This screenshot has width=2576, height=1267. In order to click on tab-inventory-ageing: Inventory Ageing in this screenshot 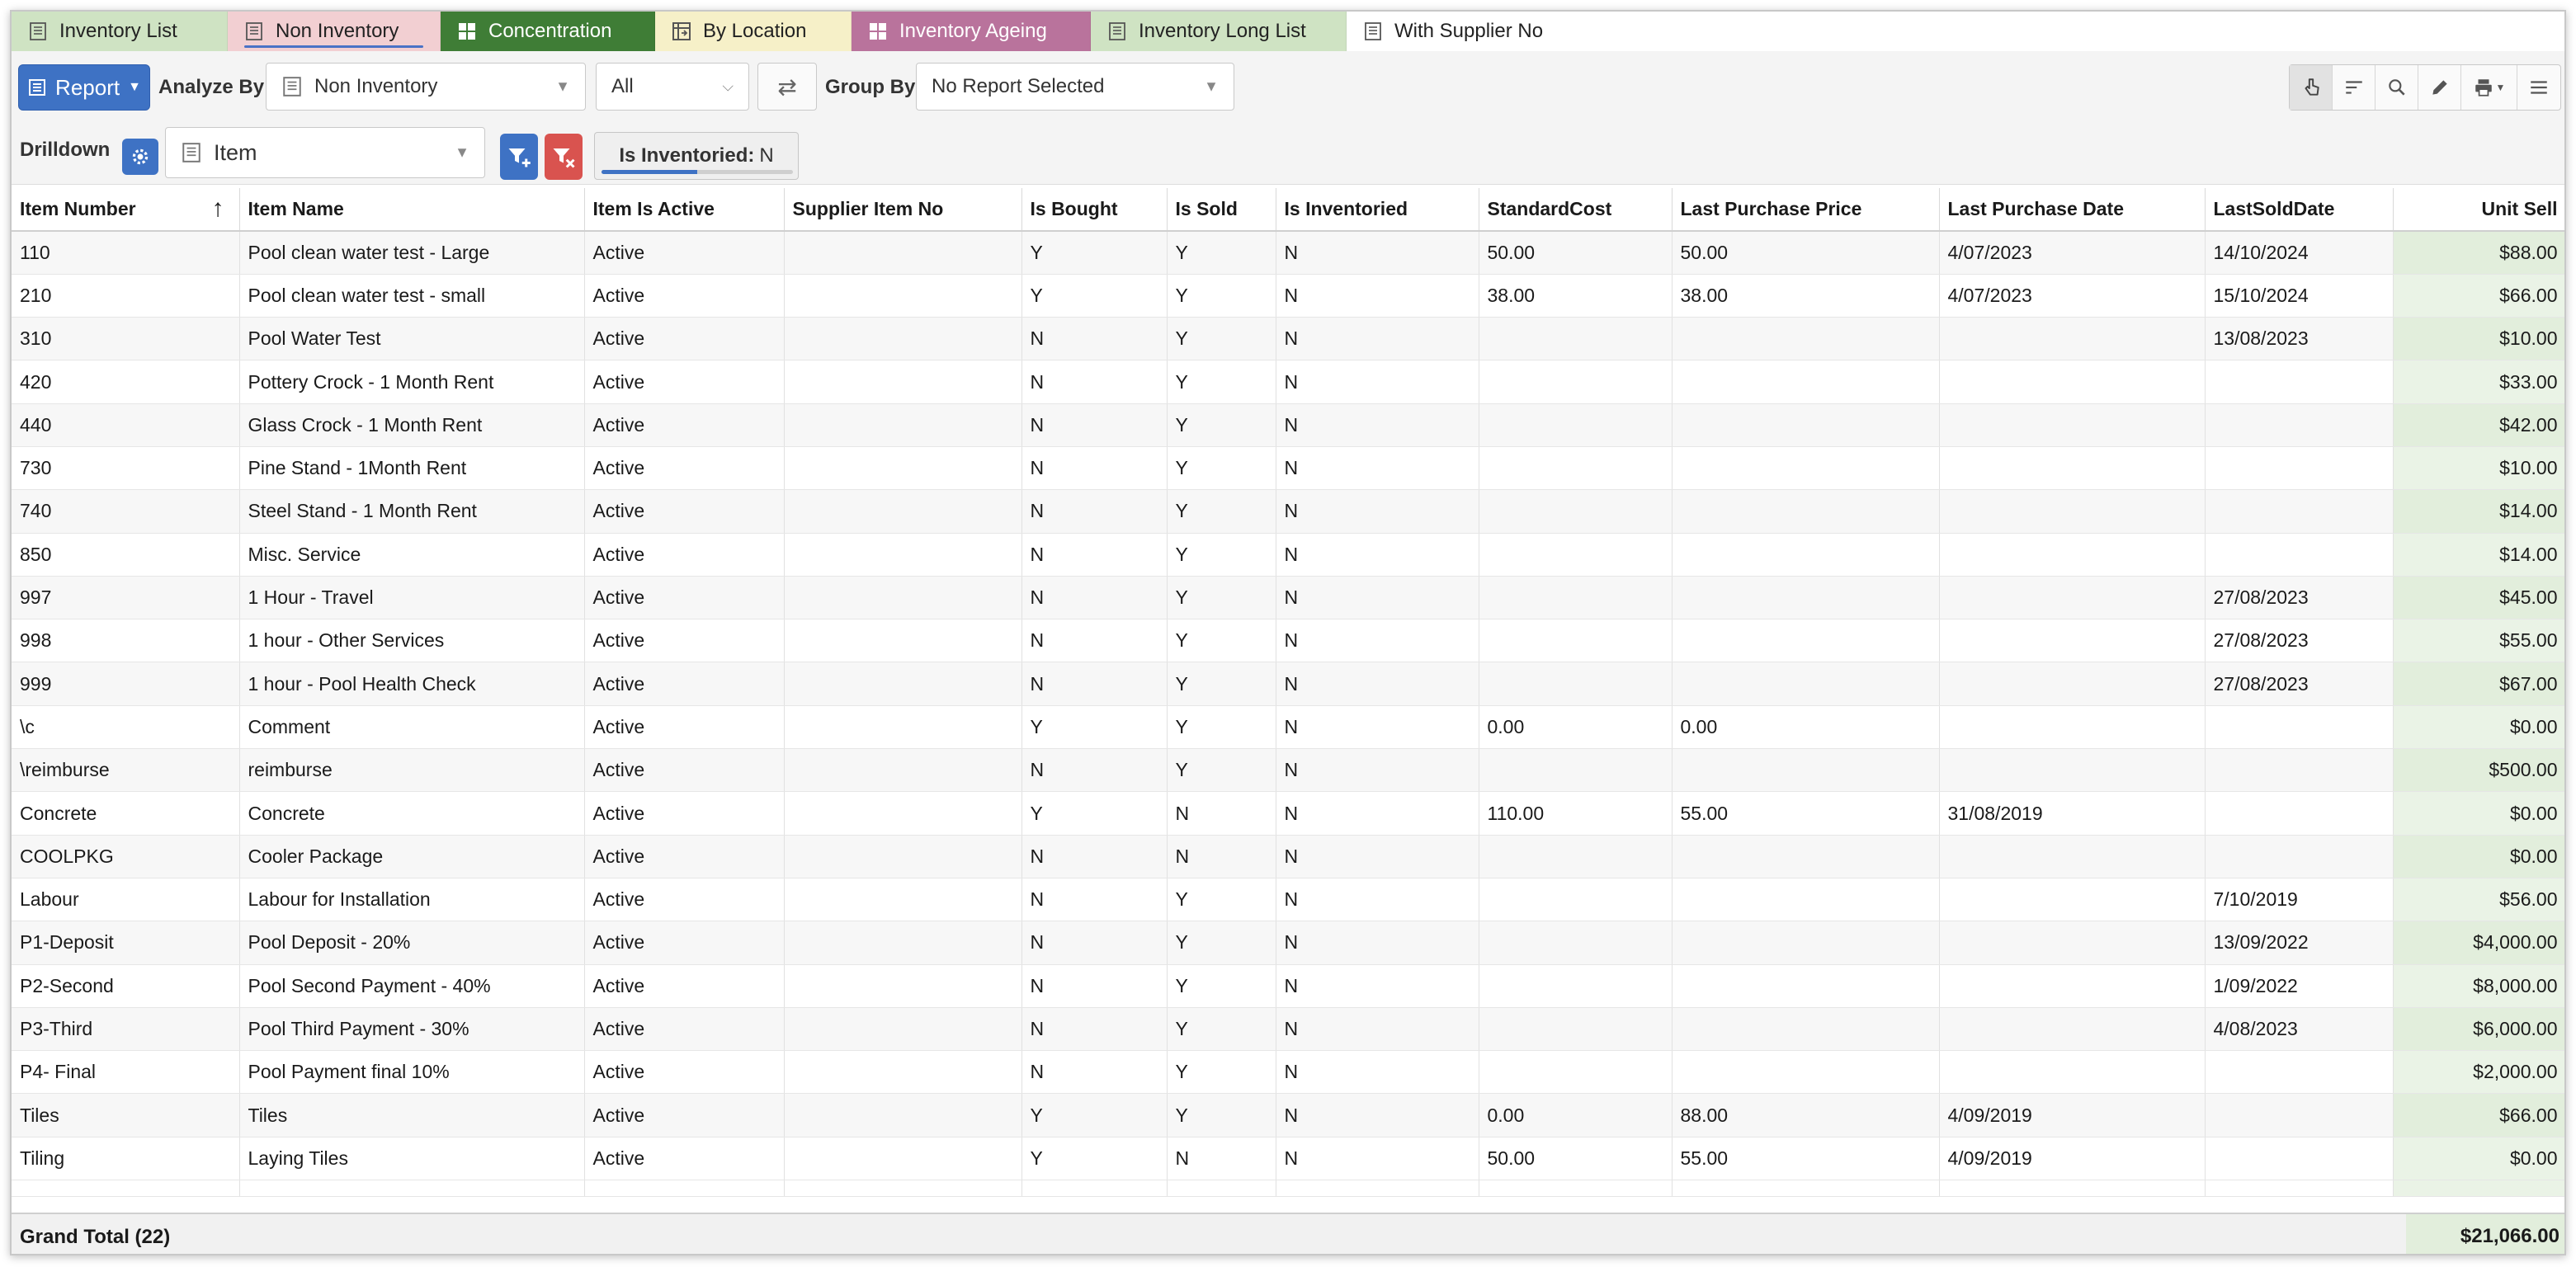, I will do `click(972, 31)`.